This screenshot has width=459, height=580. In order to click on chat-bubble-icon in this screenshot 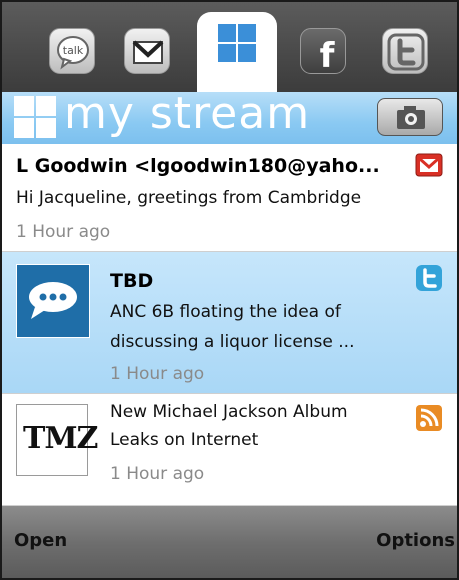, I will do `click(53, 300)`.